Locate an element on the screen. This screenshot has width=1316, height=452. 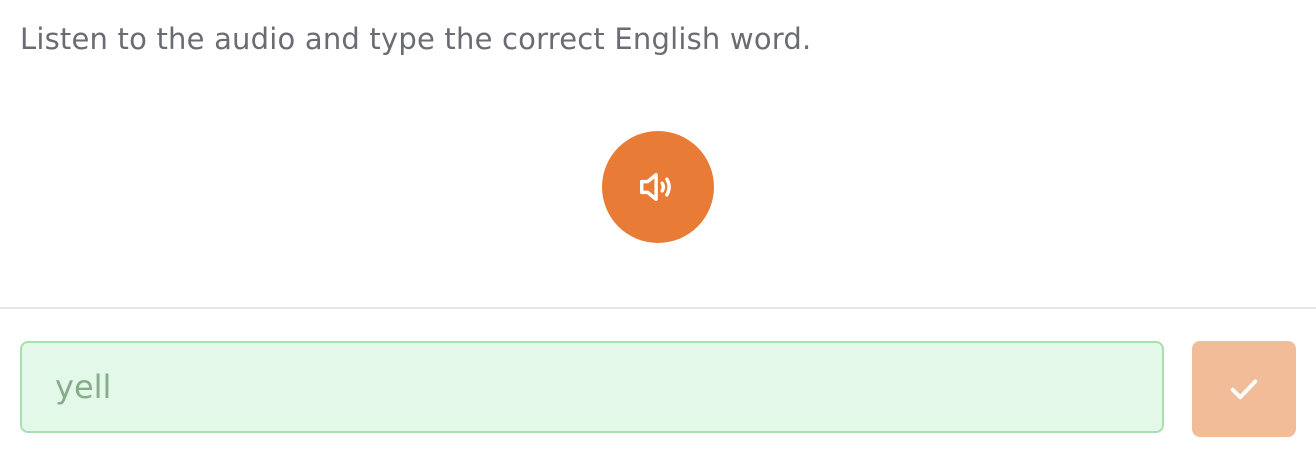
checkmark-icon is located at coordinates (1244, 389).